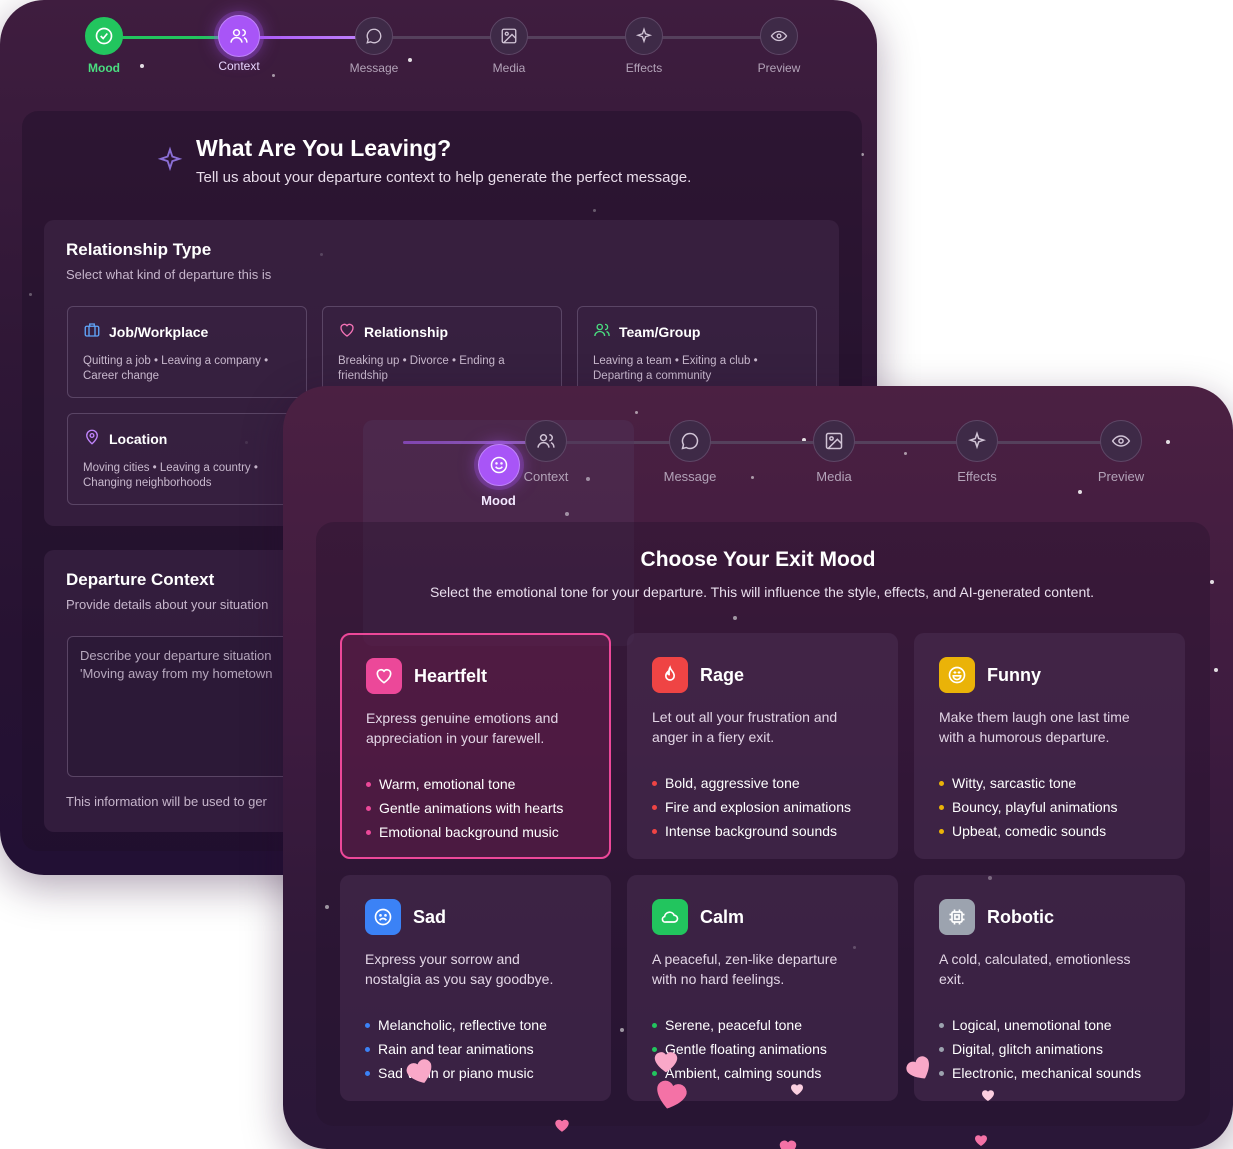 The width and height of the screenshot is (1233, 1149). I want to click on briefcase-icon, so click(92, 331).